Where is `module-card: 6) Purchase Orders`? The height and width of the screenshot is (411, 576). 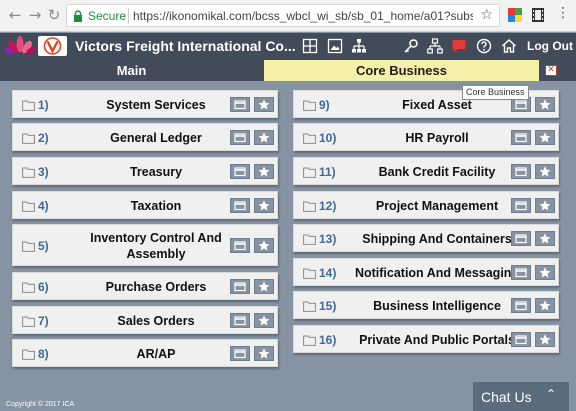 module-card: 6) Purchase Orders is located at coordinates (145, 286).